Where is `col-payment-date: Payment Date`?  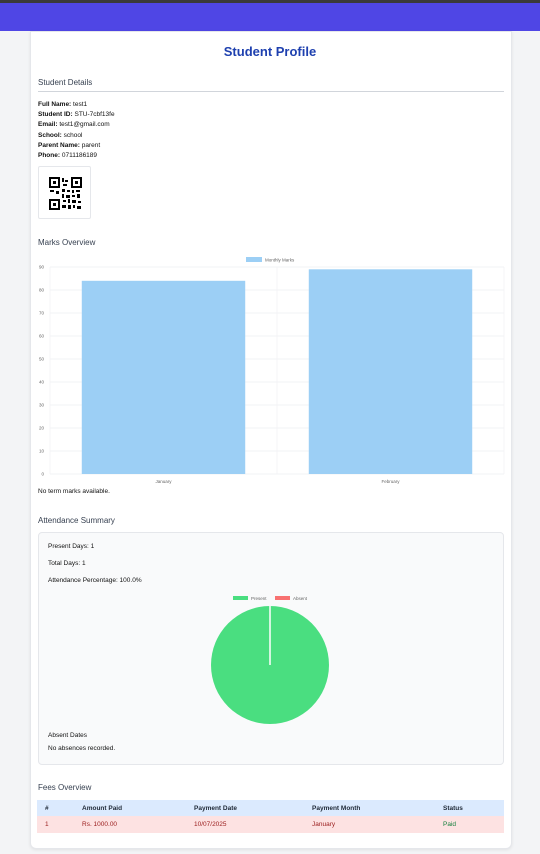
col-payment-date: Payment Date is located at coordinates (245, 808).